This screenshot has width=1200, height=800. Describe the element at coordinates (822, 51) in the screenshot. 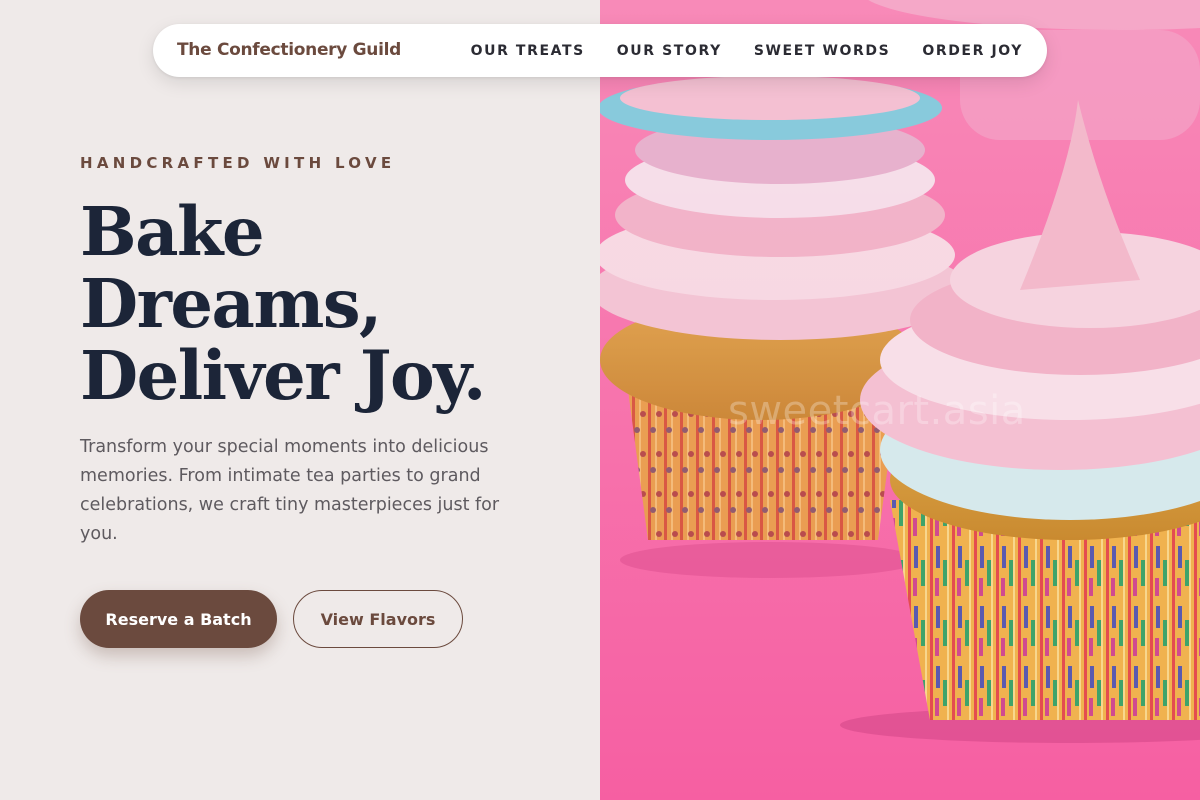

I see `nav-link-sweet-words: SWEET WORDS` at that location.